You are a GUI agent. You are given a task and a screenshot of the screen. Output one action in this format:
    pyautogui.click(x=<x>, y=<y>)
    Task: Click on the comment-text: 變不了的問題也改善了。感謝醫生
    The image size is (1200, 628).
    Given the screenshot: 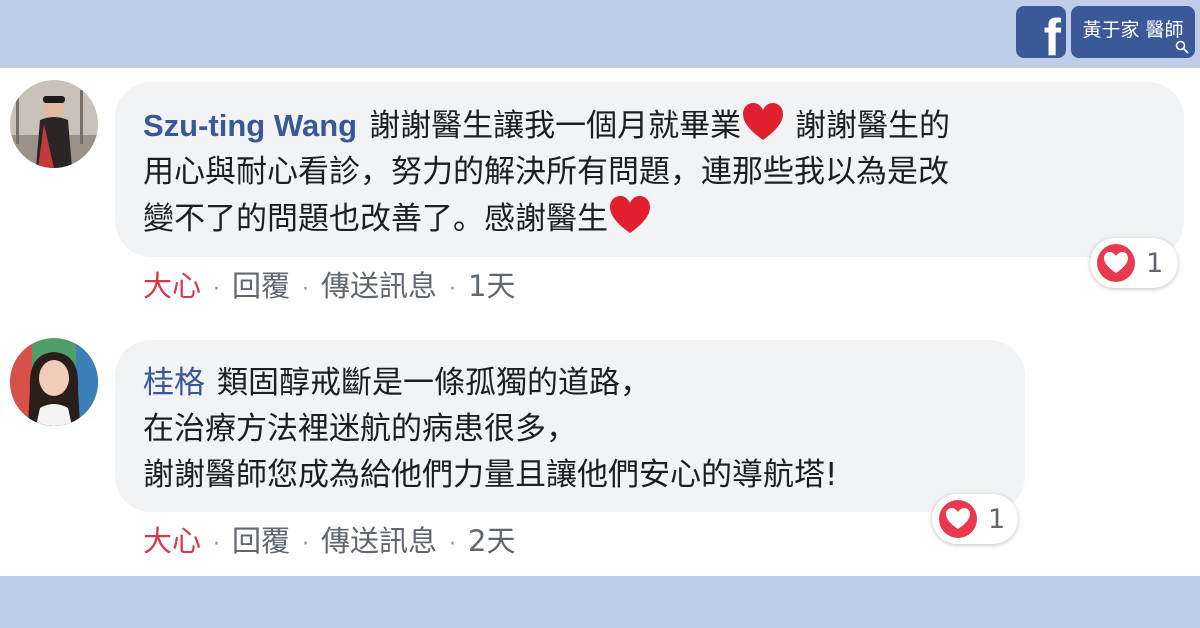 What is the action you would take?
    pyautogui.click(x=375, y=219)
    